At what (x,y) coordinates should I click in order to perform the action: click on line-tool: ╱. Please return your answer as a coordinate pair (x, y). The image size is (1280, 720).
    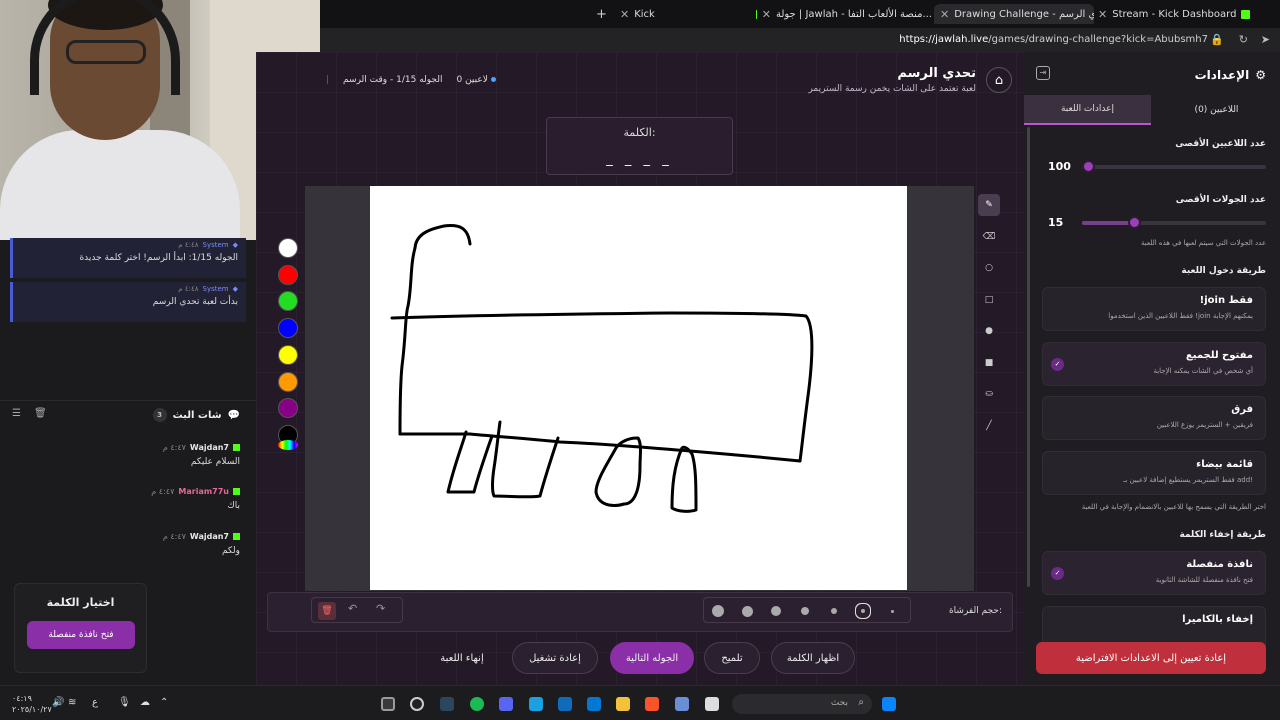
    Looking at the image, I should click on (989, 426).